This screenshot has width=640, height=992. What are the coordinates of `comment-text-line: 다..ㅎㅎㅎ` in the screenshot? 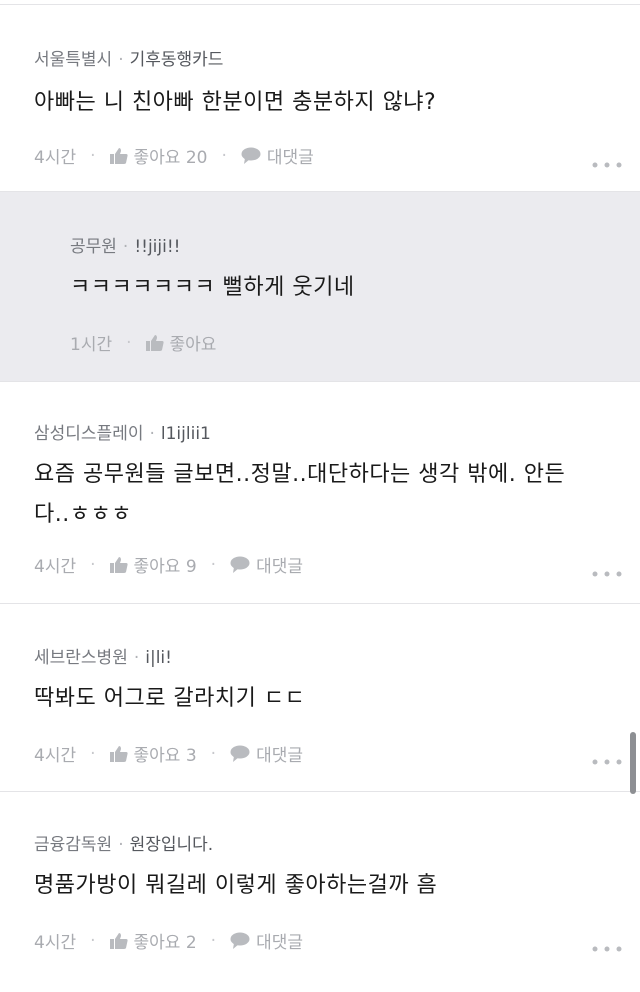 It's located at (83, 514).